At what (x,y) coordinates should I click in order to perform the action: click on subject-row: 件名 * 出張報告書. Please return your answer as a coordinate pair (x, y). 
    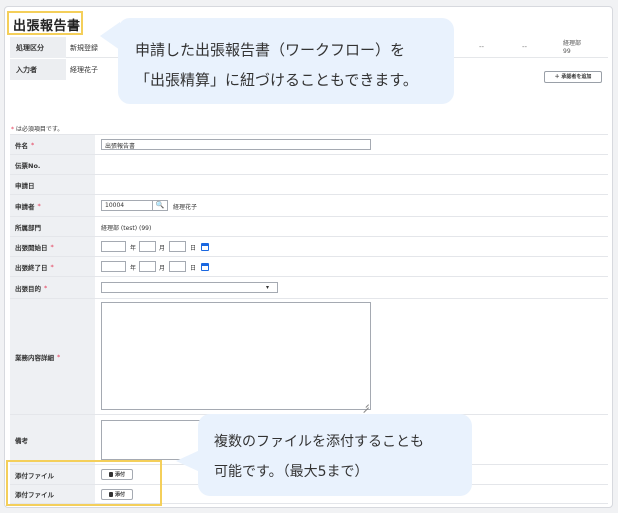
    Looking at the image, I should click on (309, 144).